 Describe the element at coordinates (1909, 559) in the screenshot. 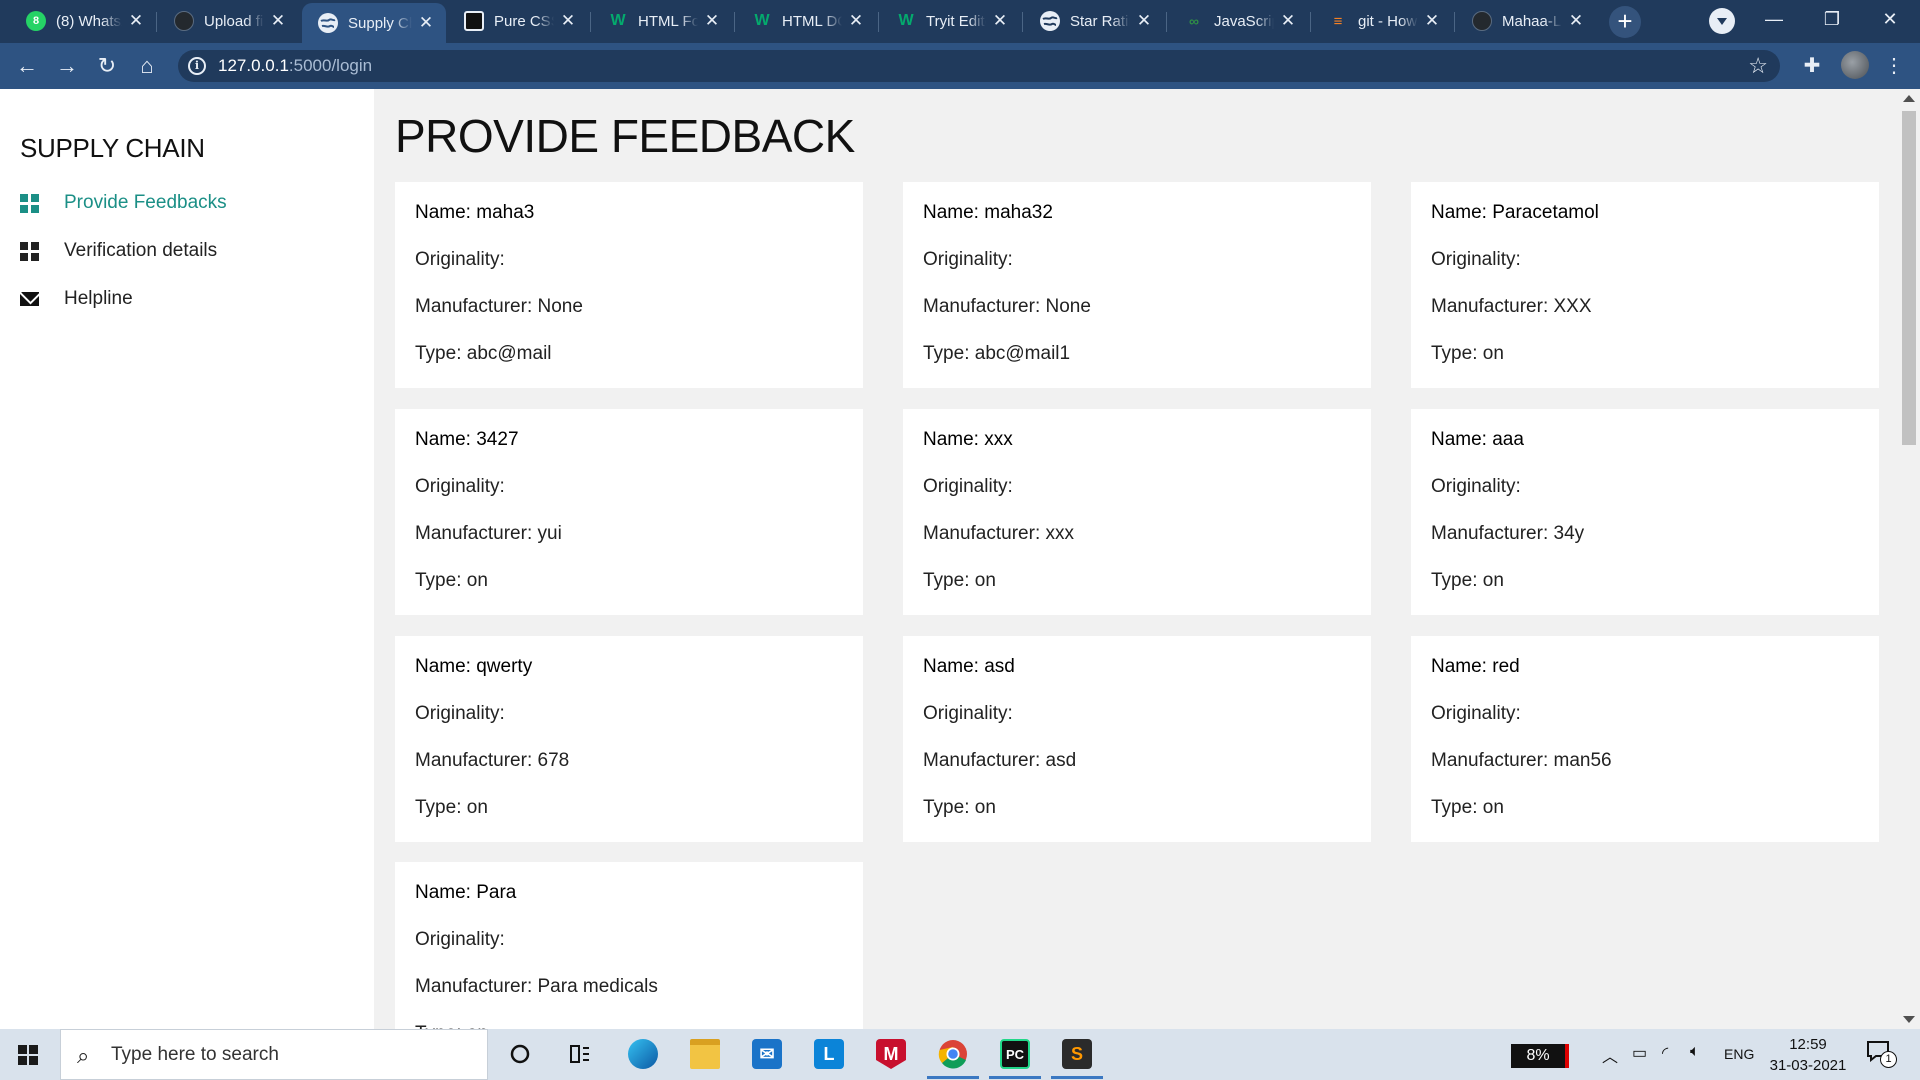

I see `page-scrollbar` at that location.